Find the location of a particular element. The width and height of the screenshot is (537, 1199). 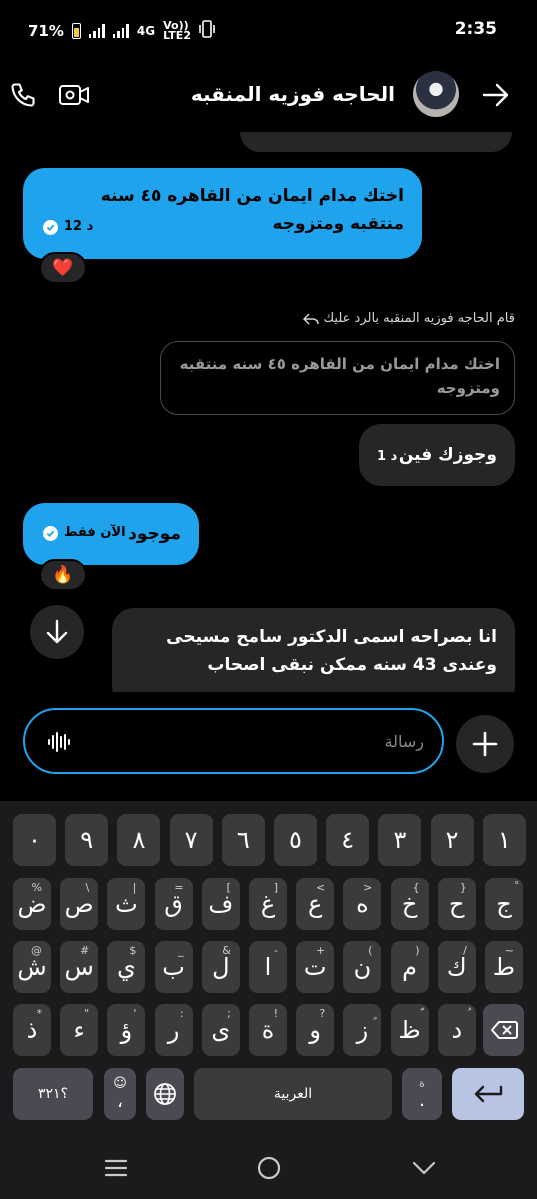

key-label: ت is located at coordinates (315, 967).